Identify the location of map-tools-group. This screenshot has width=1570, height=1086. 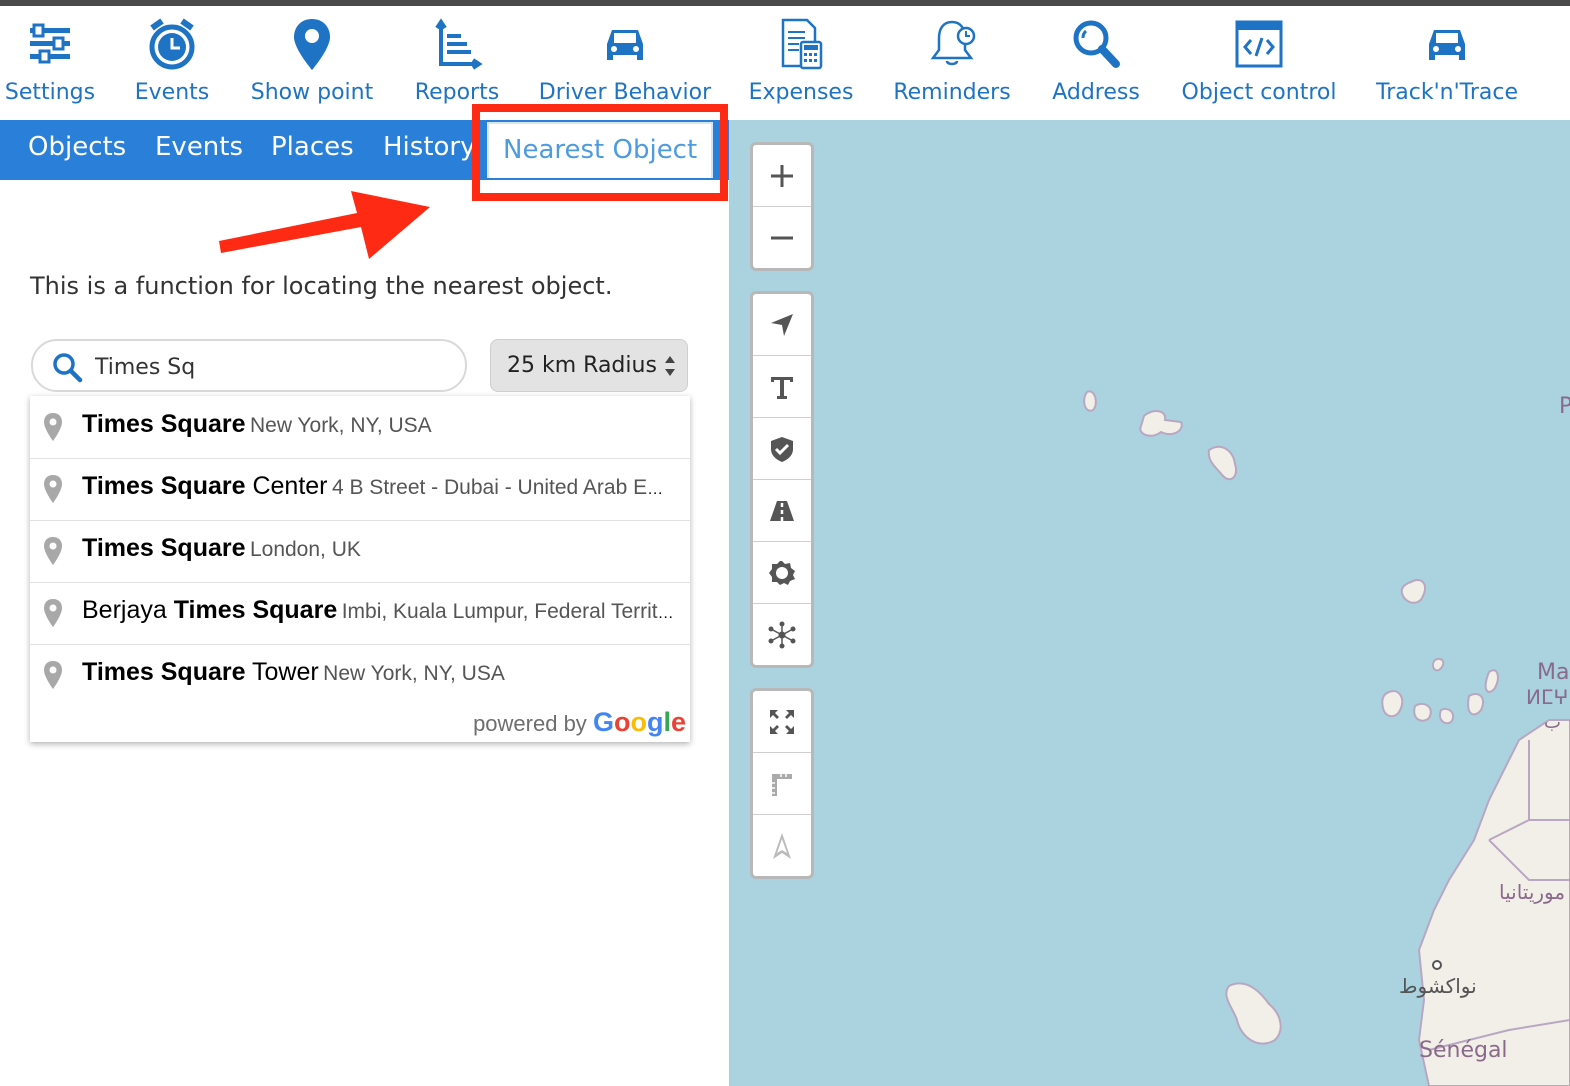
(782, 479).